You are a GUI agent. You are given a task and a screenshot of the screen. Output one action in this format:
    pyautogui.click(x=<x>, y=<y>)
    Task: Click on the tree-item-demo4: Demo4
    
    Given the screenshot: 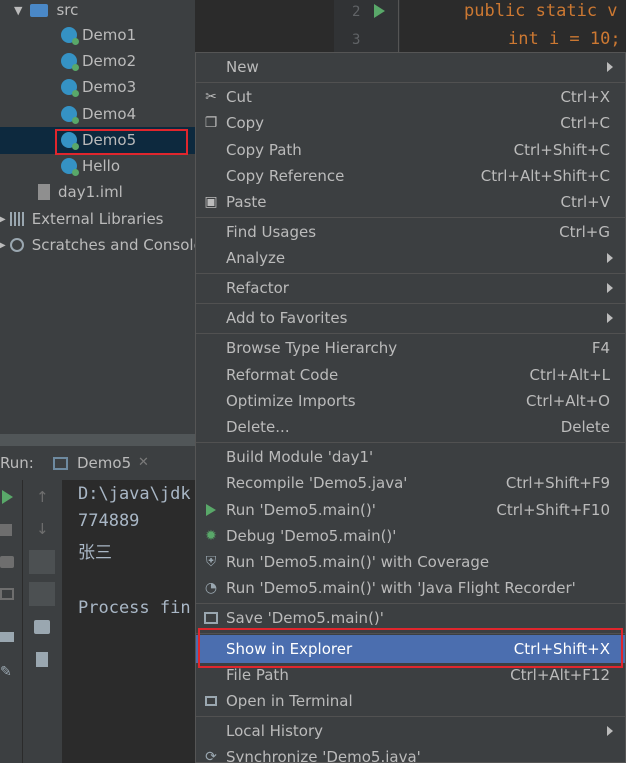 What is the action you would take?
    pyautogui.click(x=98, y=114)
    